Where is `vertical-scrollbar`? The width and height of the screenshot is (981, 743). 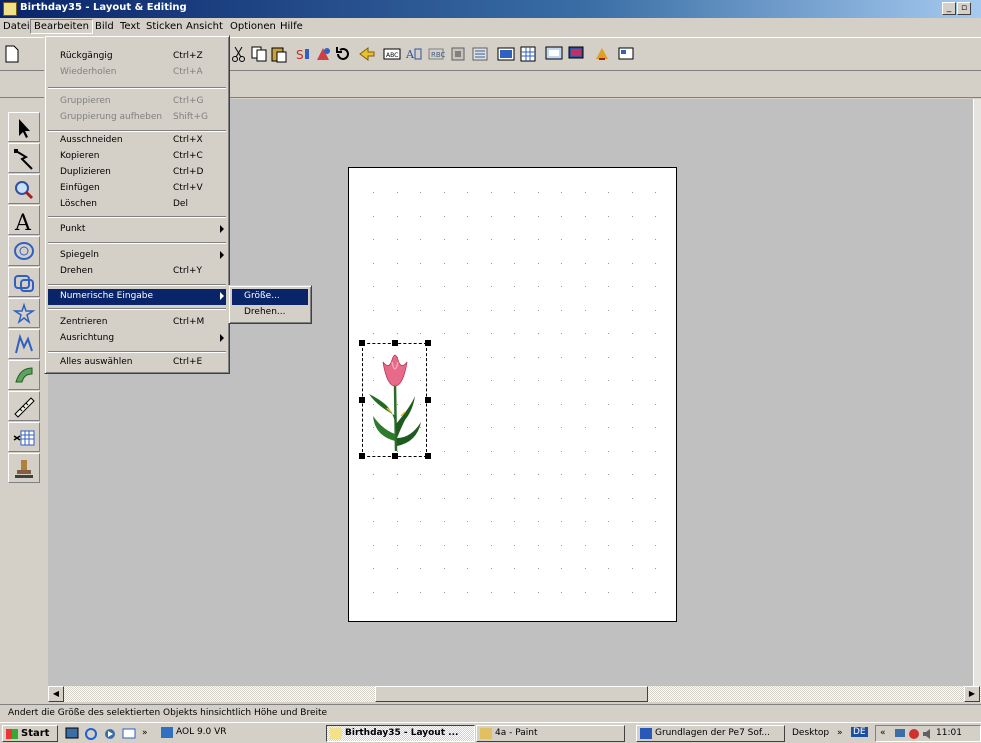 vertical-scrollbar is located at coordinates (977, 392).